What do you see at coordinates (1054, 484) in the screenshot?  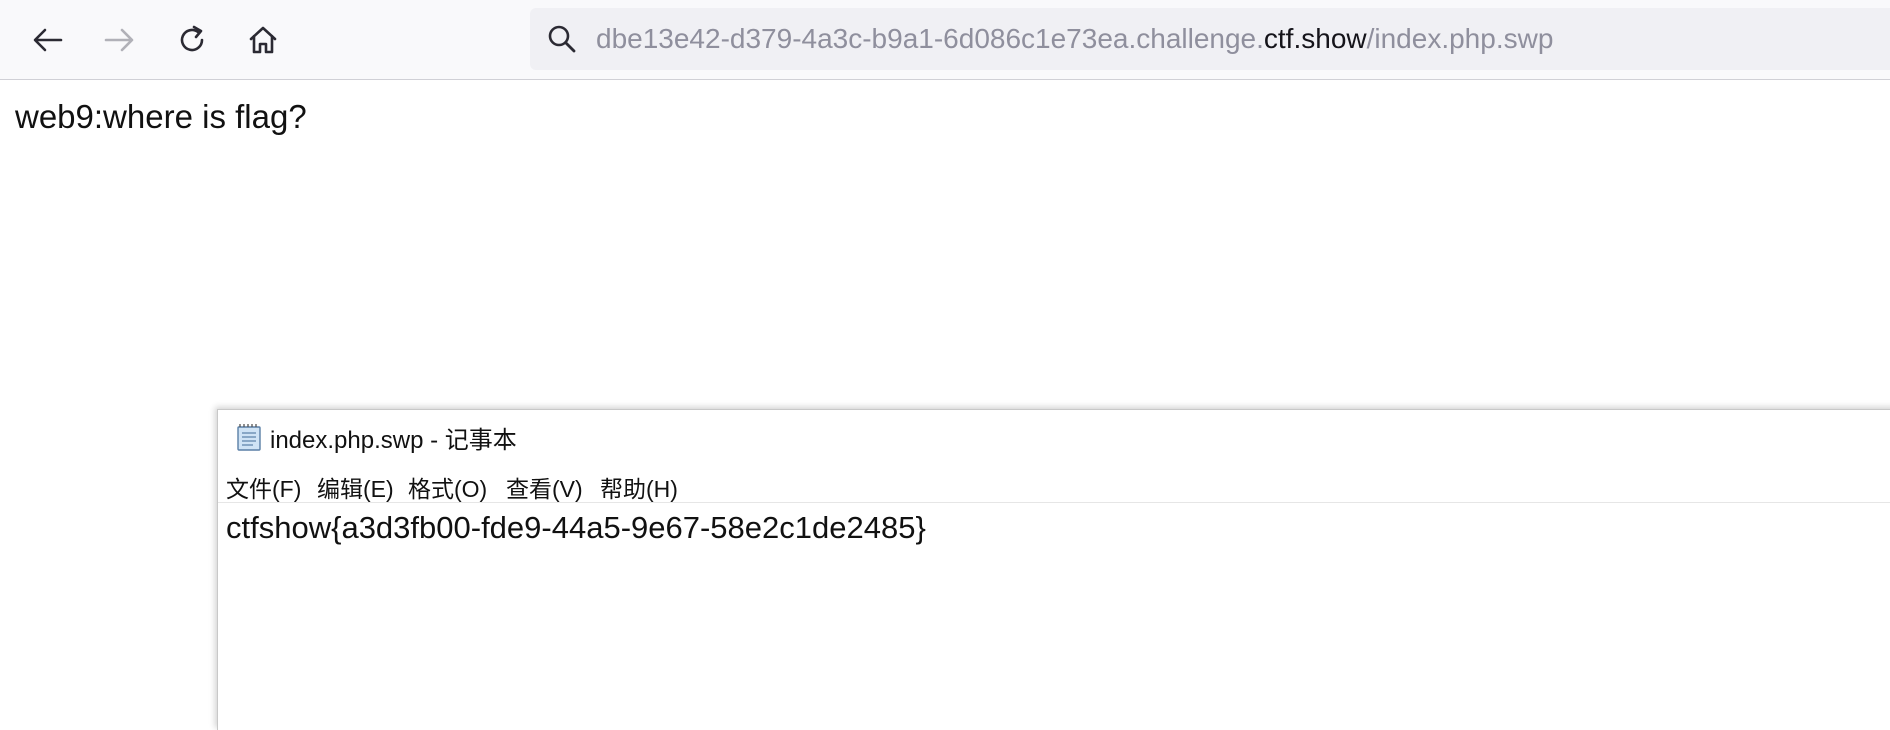 I see `notepad-menubar: 文件(F) 编辑(E) 格式(O) 查看(V) 帮助(H)` at bounding box center [1054, 484].